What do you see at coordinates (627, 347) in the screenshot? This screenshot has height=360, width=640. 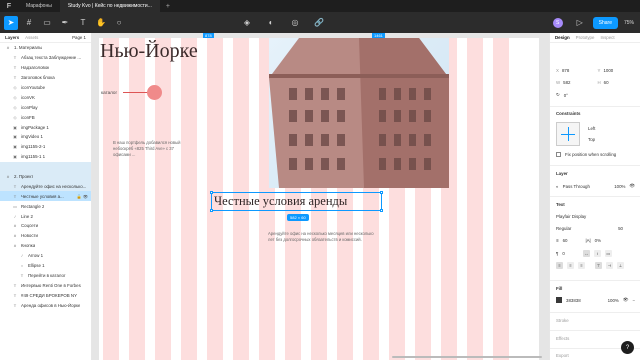 I see `help-button: ?` at bounding box center [627, 347].